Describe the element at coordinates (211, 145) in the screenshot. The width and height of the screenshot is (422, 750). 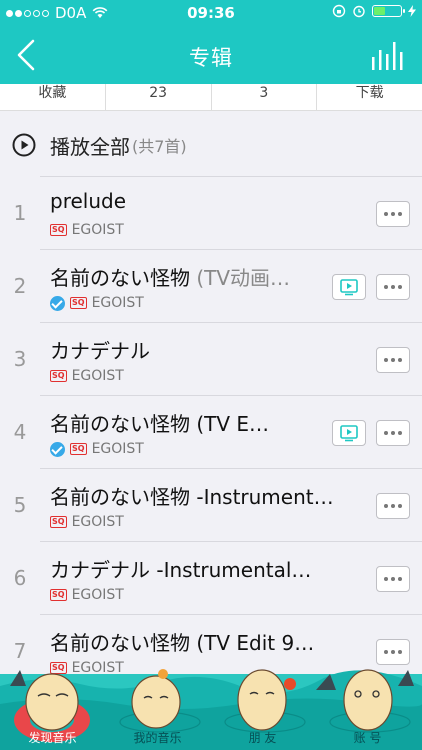
I see `play-all-button: 播放全部 (共7首)` at that location.